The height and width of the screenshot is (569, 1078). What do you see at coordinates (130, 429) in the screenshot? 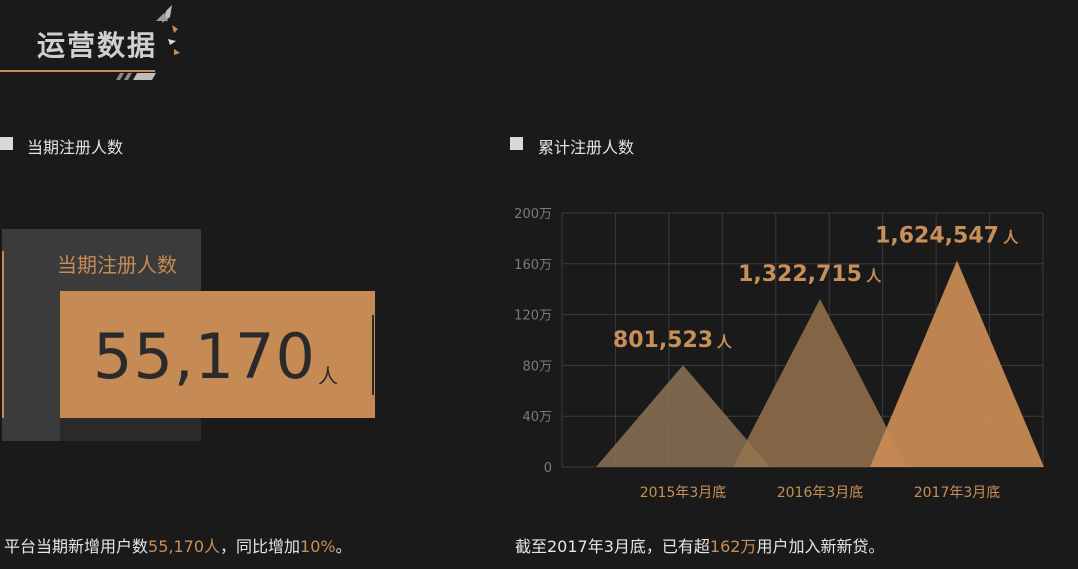
I see `card-shadow` at bounding box center [130, 429].